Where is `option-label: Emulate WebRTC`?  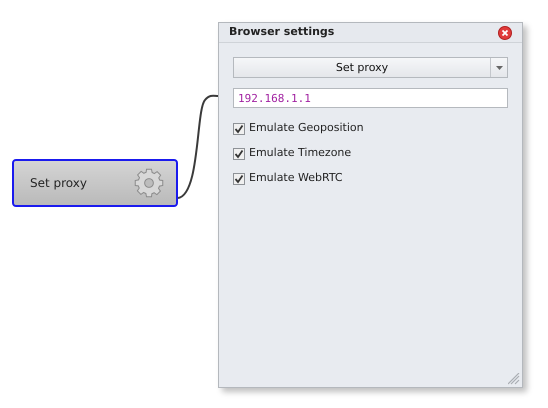 option-label: Emulate WebRTC is located at coordinates (296, 178).